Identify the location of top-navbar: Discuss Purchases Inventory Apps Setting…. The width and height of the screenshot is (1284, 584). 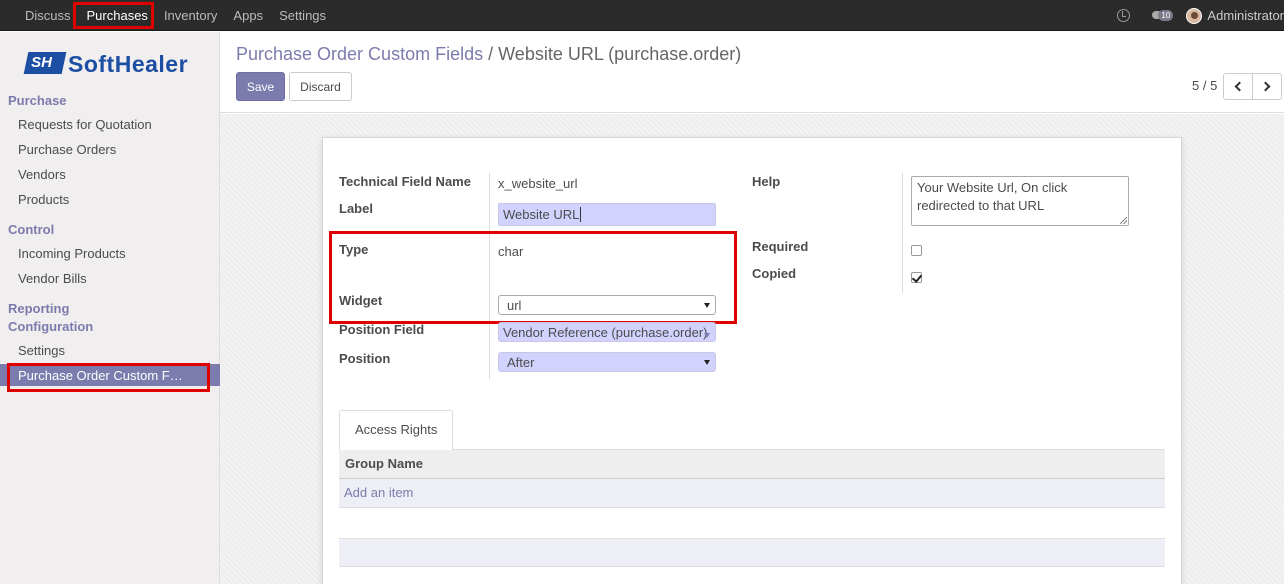
(642, 15).